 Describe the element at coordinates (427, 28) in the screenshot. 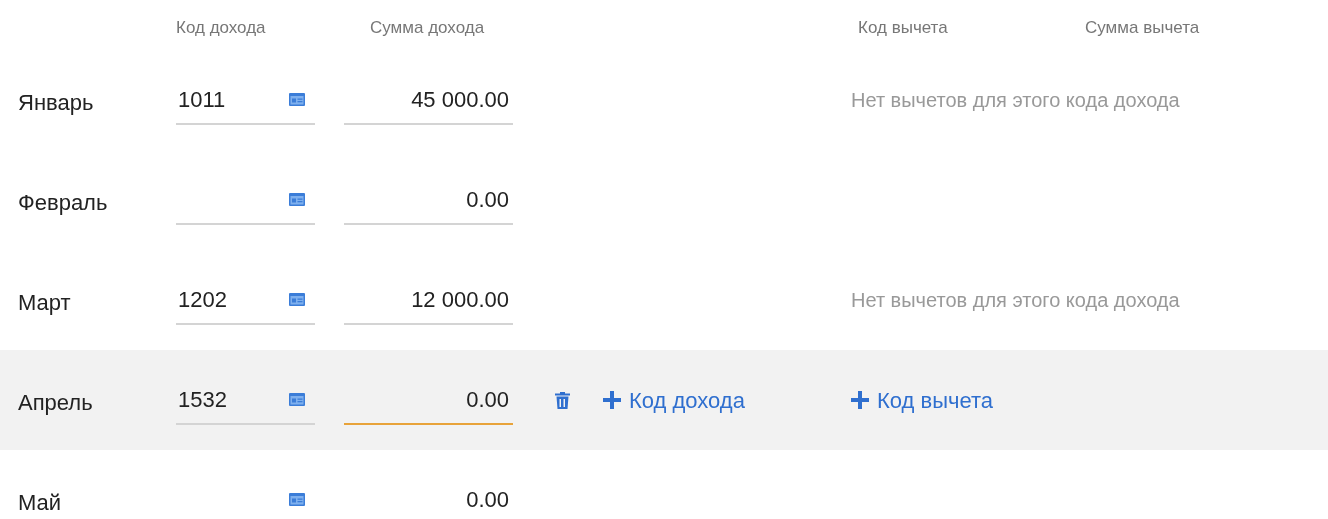

I see `column-header: Сумма дохода` at that location.